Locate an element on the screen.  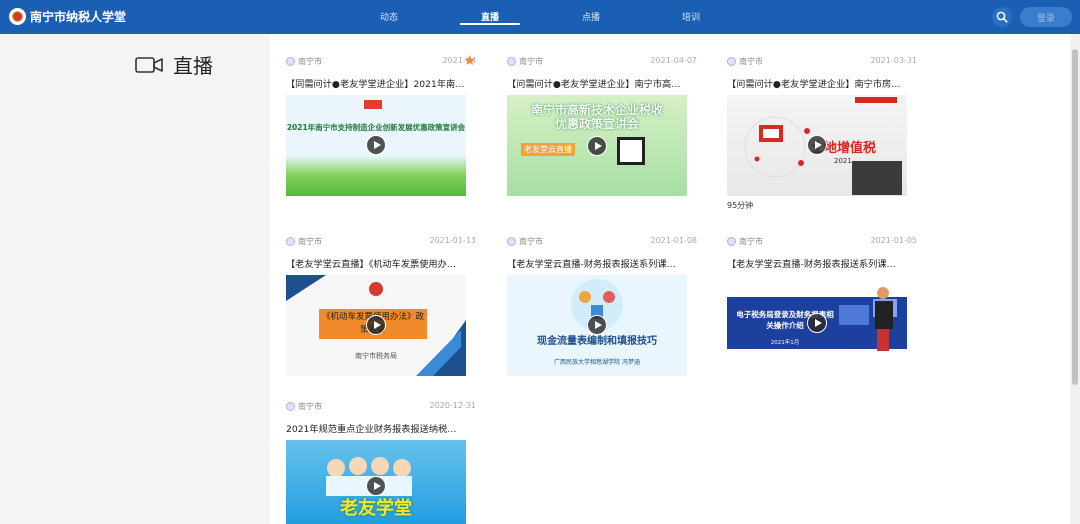
page-title: 直播 is located at coordinates (193, 66).